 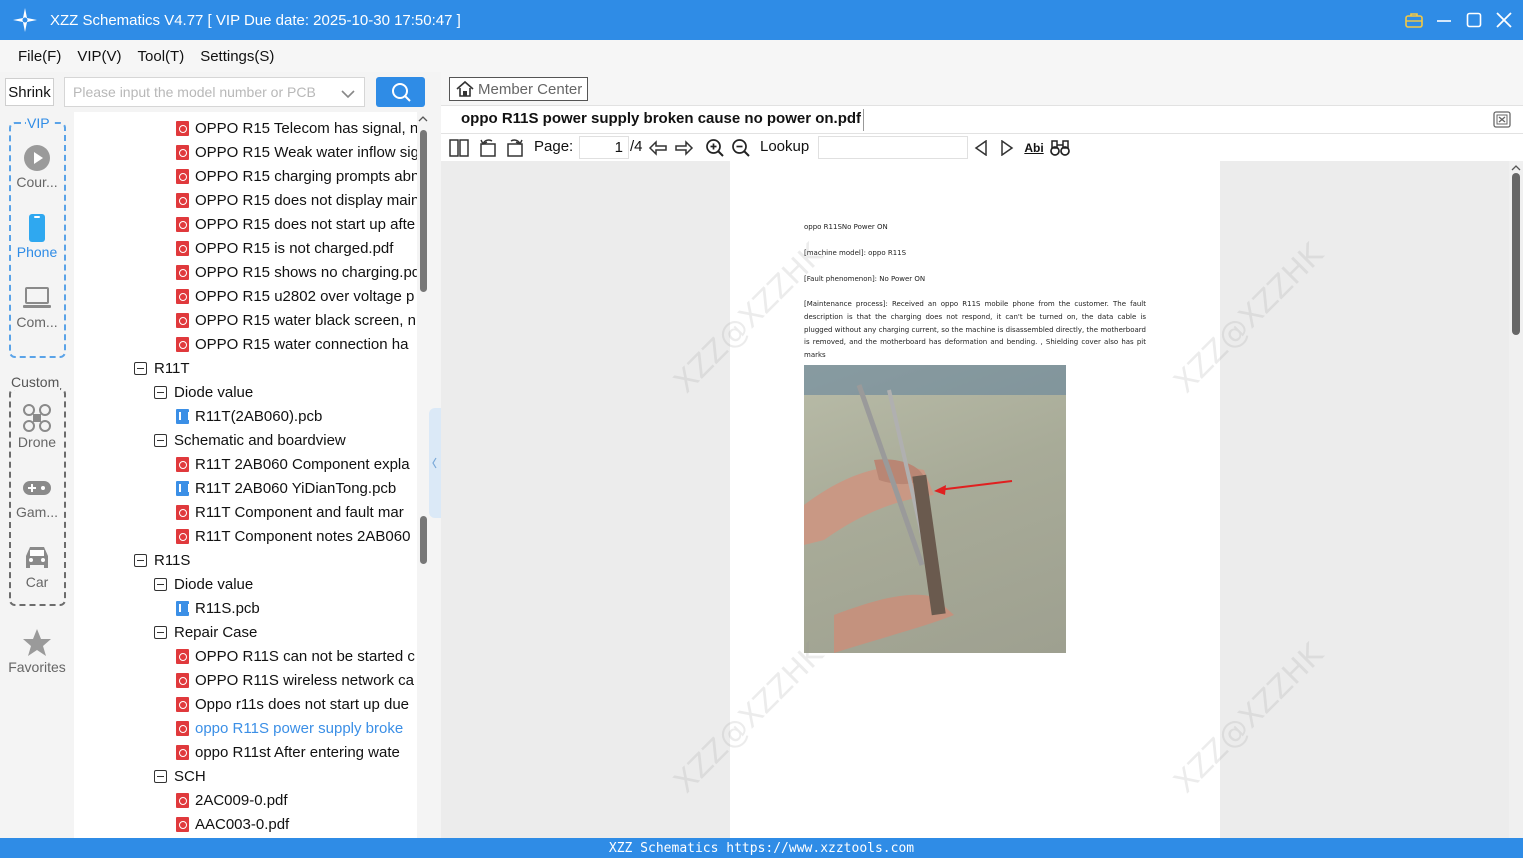 I want to click on tree-folder: SCH, so click(x=180, y=776).